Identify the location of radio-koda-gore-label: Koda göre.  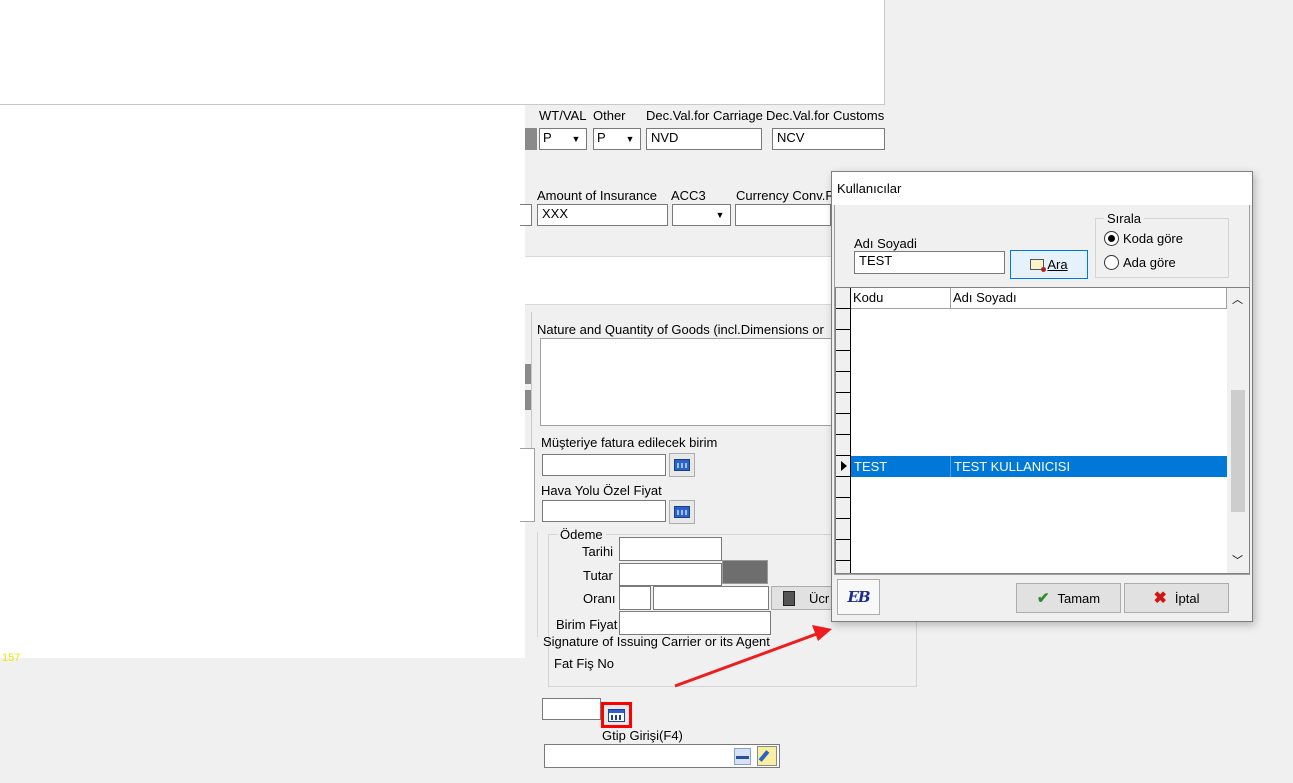
(1153, 238).